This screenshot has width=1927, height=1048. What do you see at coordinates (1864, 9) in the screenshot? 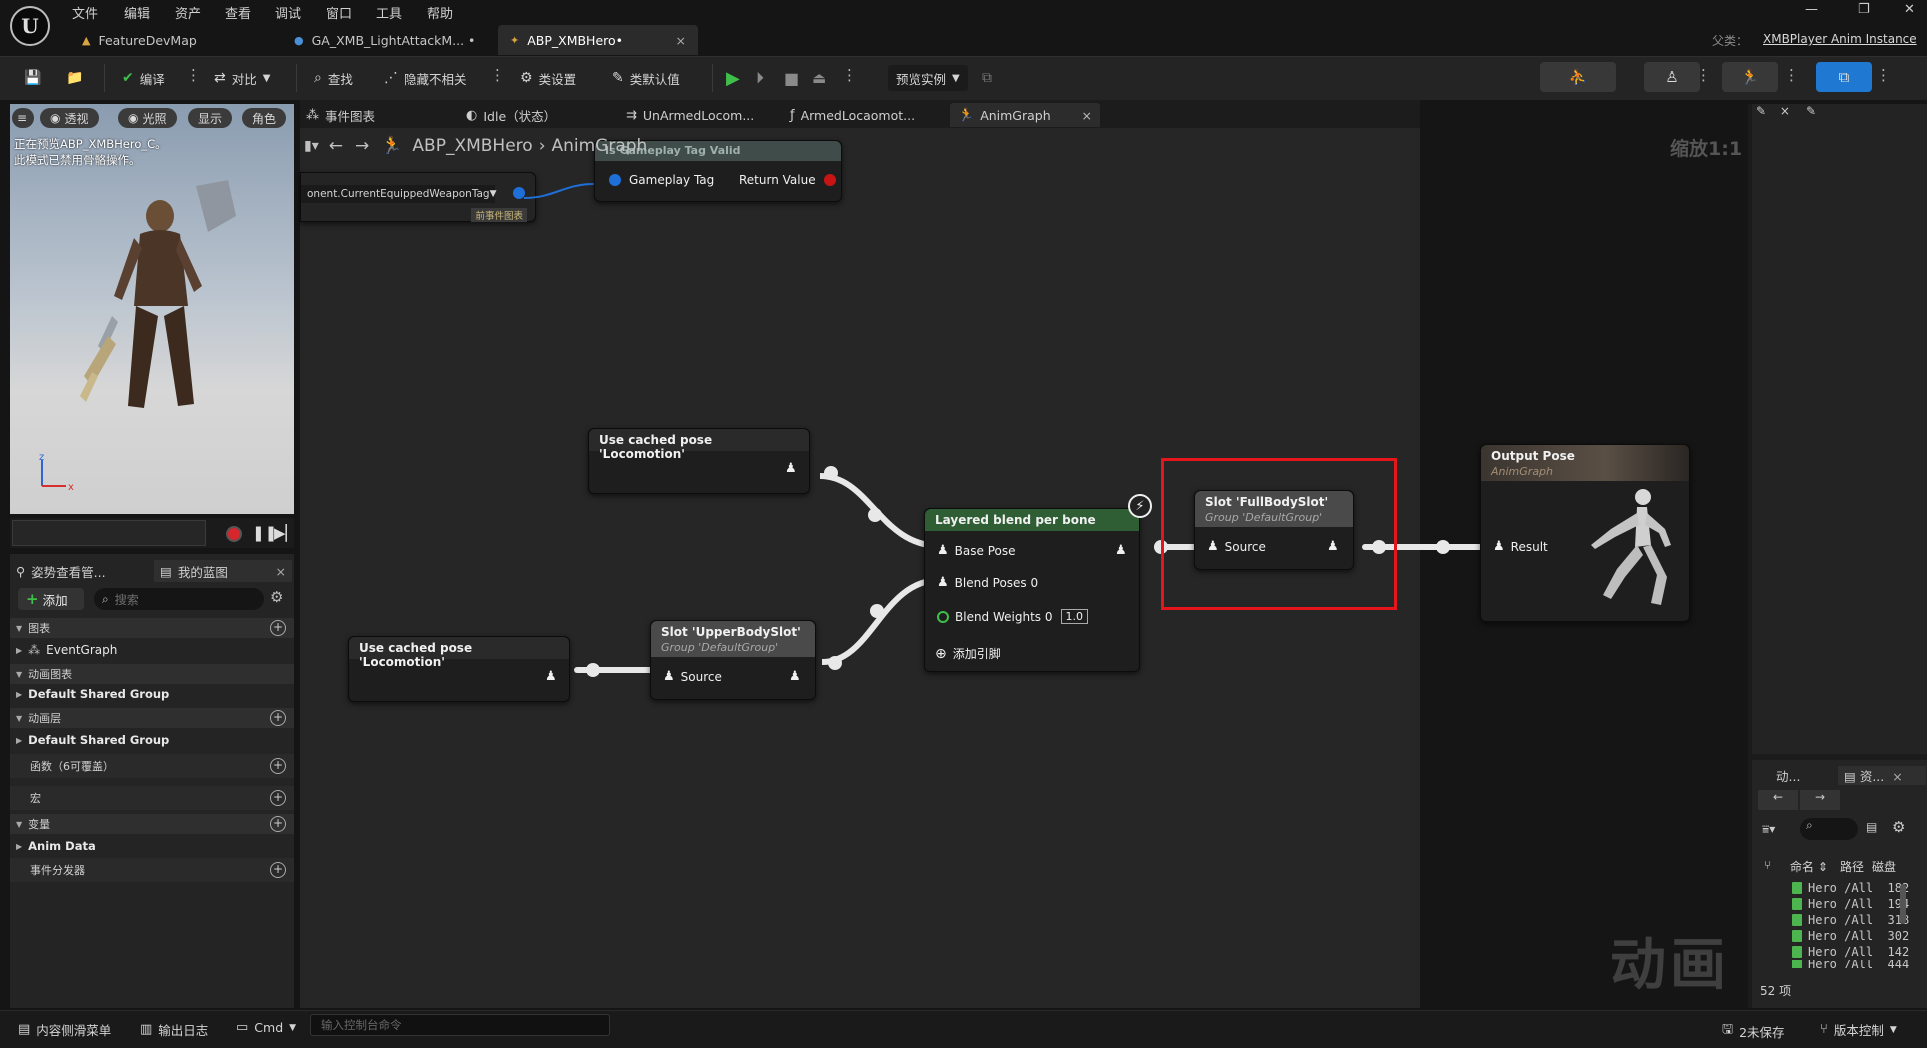
I see `restore-icon: ❐` at bounding box center [1864, 9].